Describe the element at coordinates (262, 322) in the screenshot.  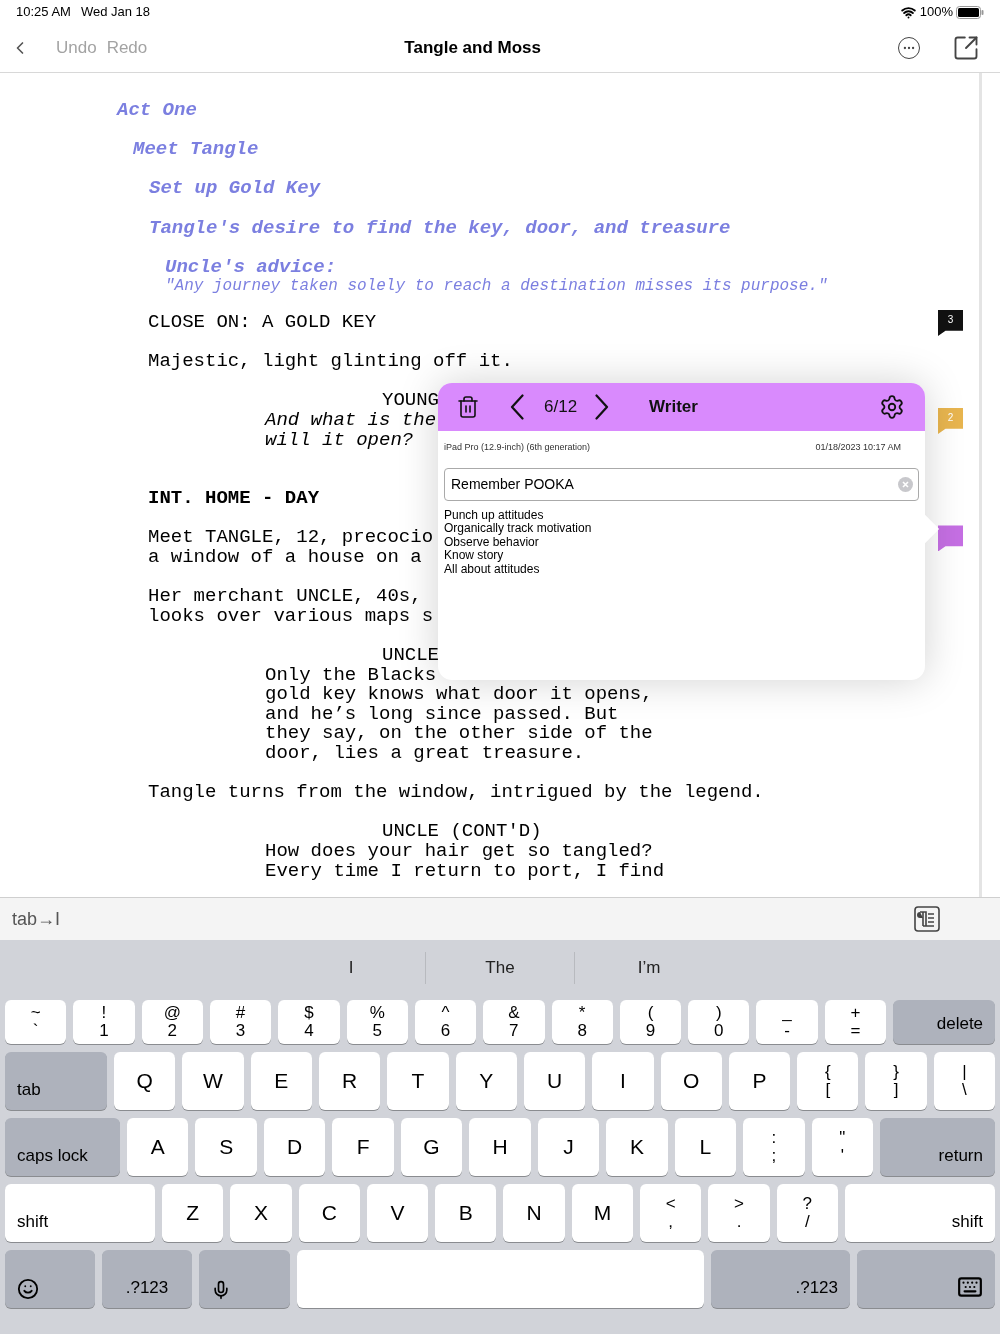
I see `action-line: CLOSE ON: A GOLD KEY` at that location.